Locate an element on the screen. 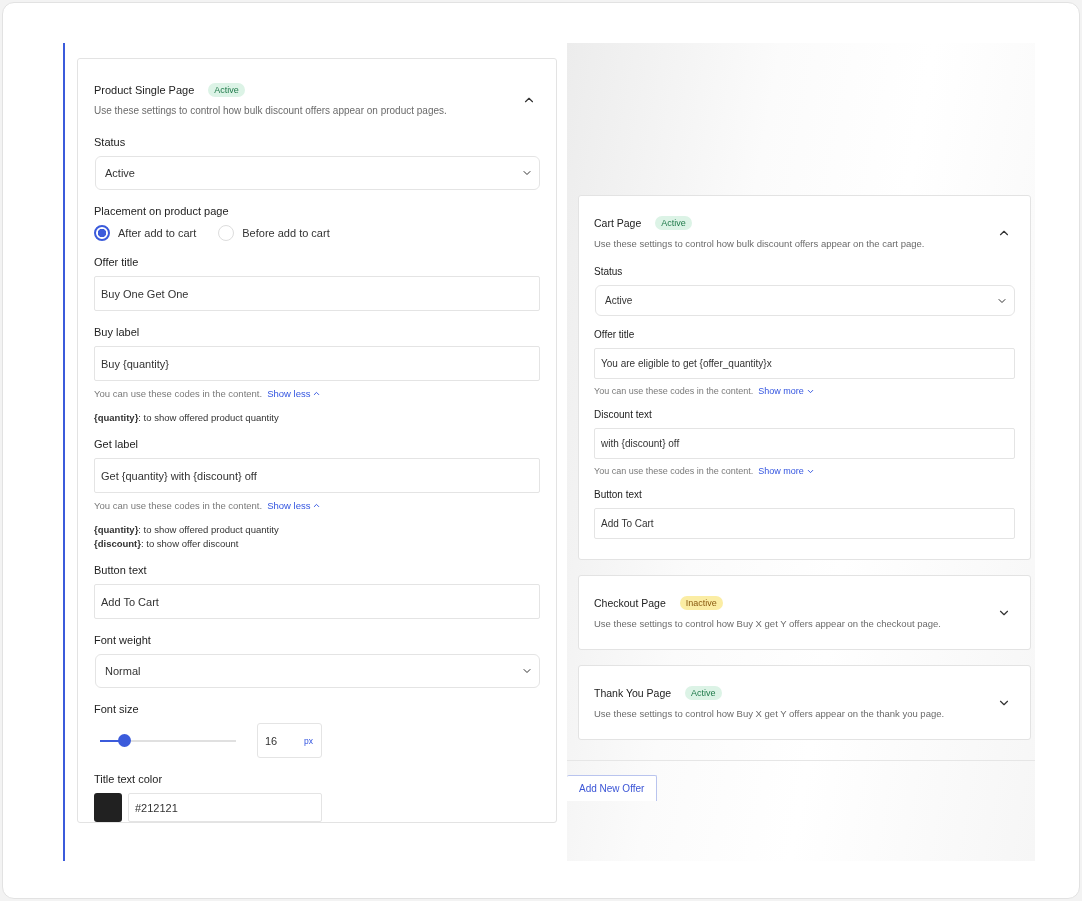  section-description: Use these settings to control how bulk discount offers appear on the cart page. is located at coordinates (759, 243).